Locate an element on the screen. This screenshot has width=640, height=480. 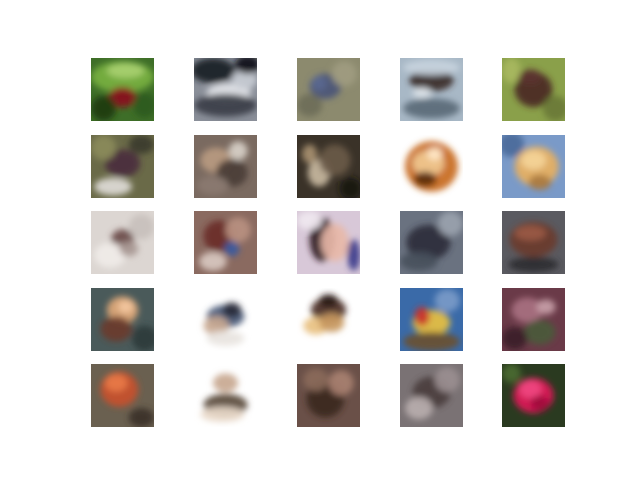
sample-r5-c3 is located at coordinates (328, 395).